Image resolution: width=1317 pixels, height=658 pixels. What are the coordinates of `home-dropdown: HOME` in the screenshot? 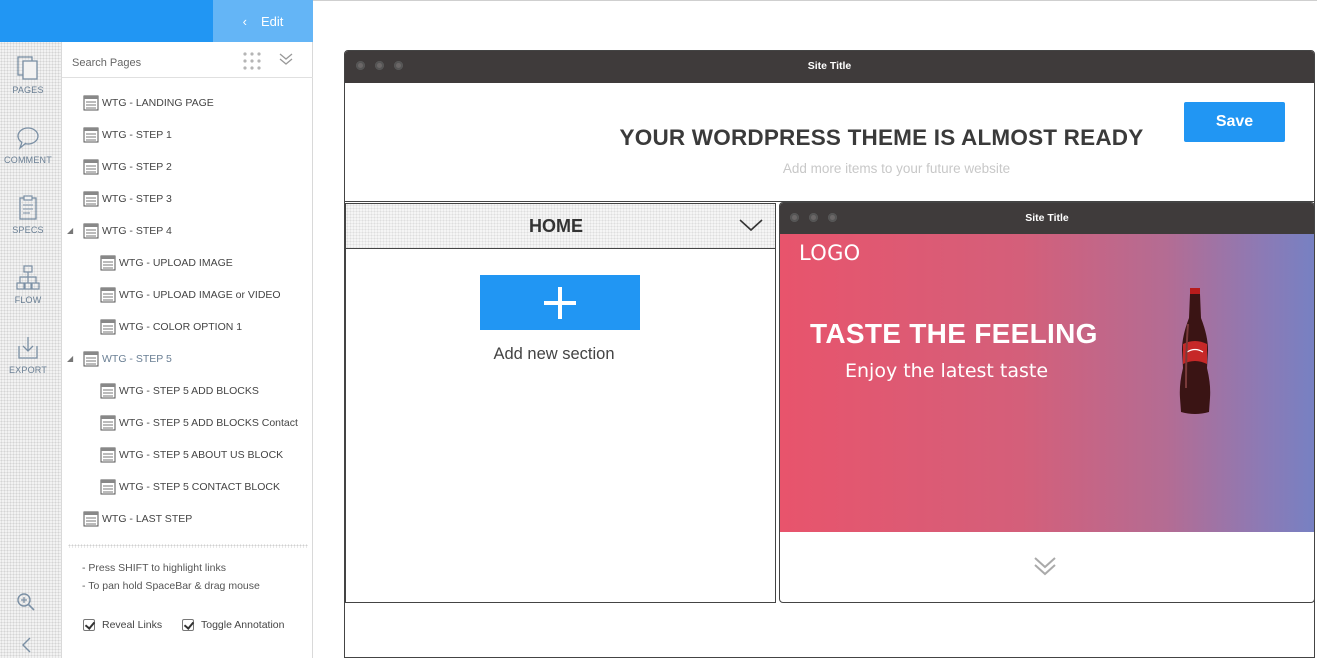 It's located at (560, 226).